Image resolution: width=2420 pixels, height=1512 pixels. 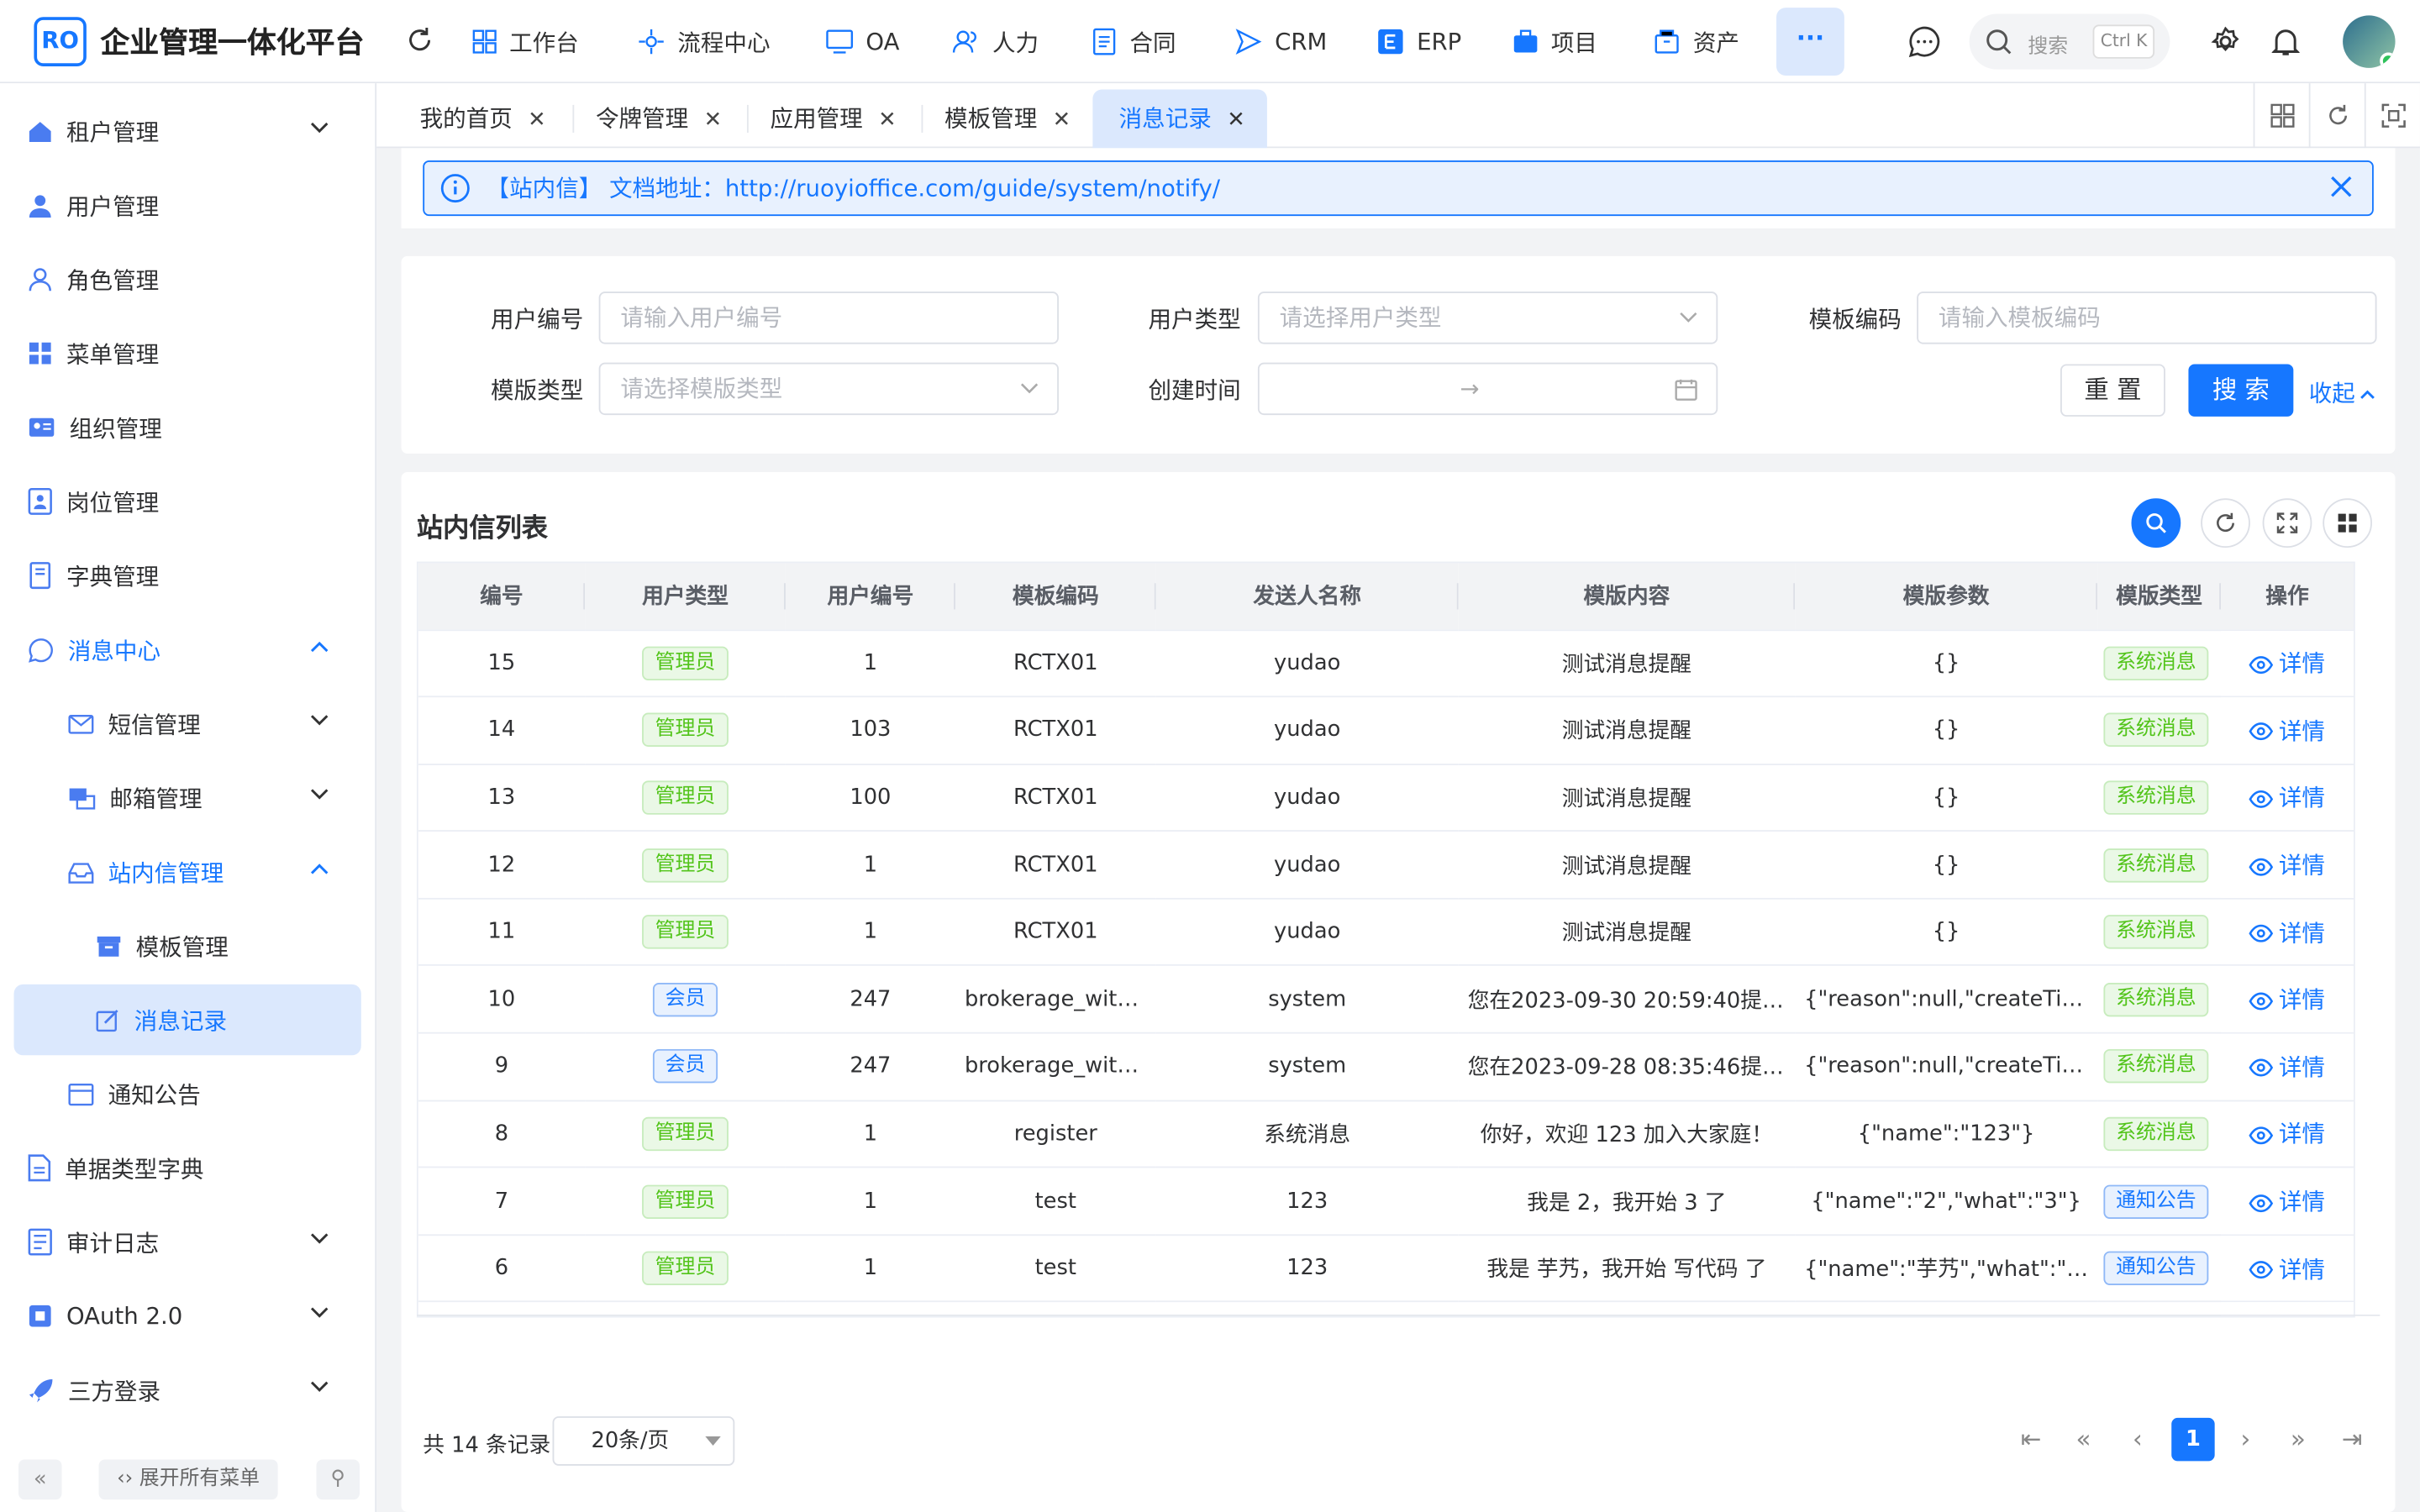 What do you see at coordinates (2137, 1439) in the screenshot?
I see `prev-page-button: ‹` at bounding box center [2137, 1439].